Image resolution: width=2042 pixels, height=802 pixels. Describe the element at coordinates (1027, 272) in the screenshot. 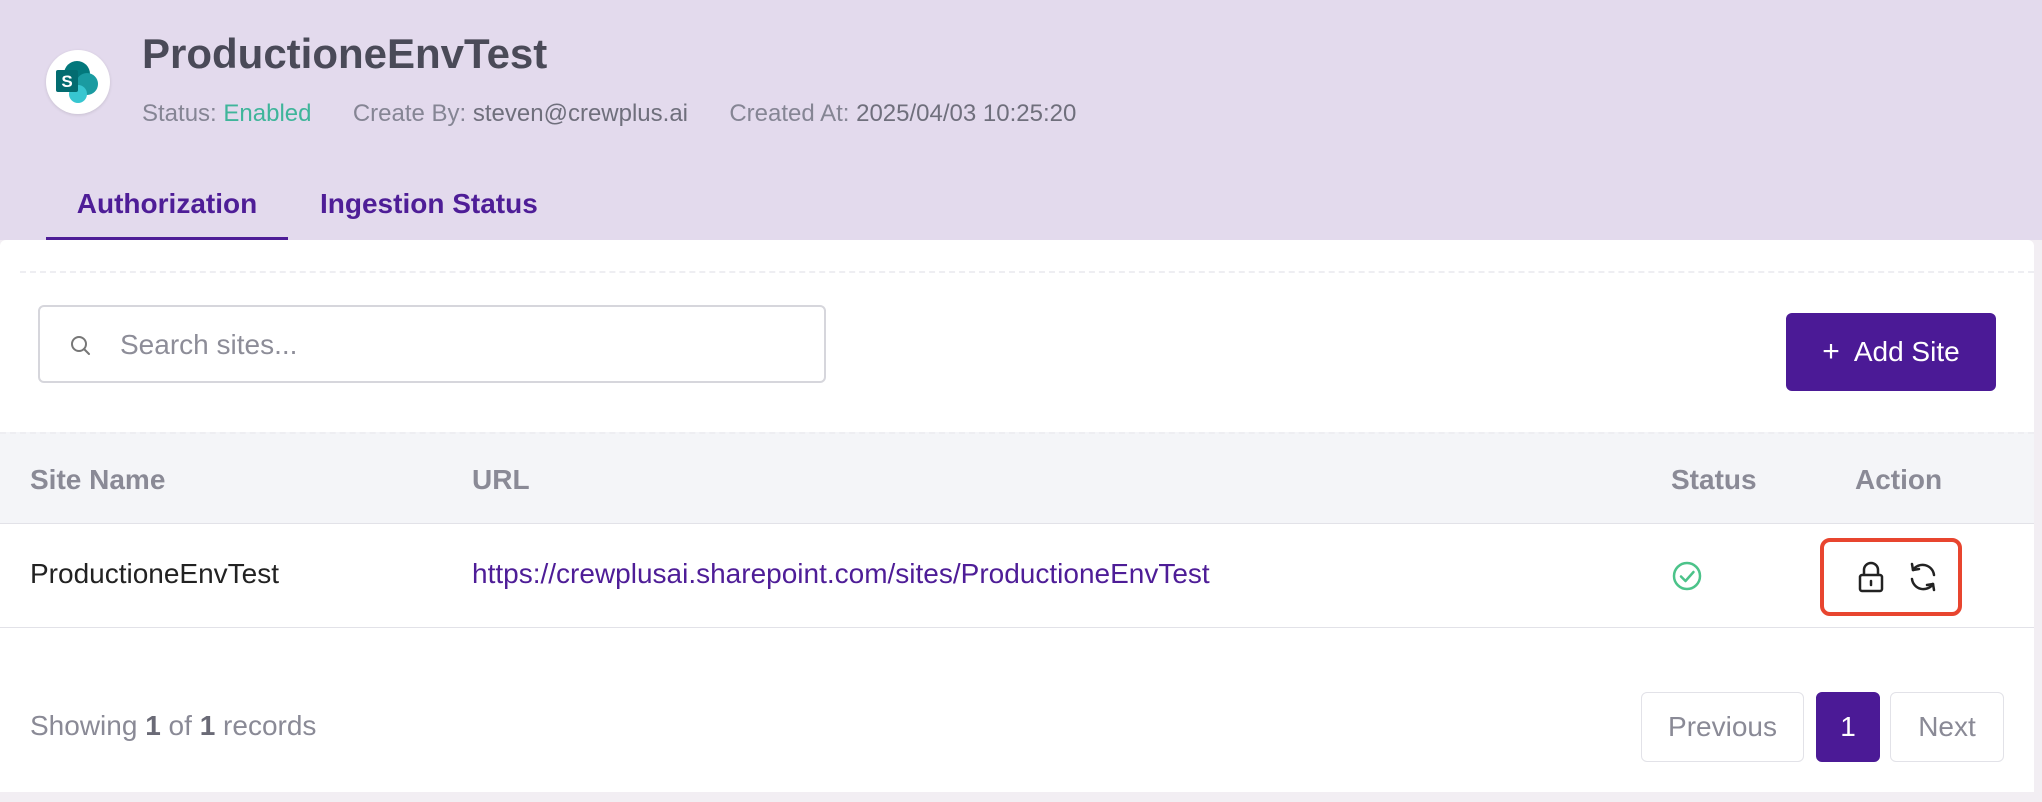

I see `divider` at that location.